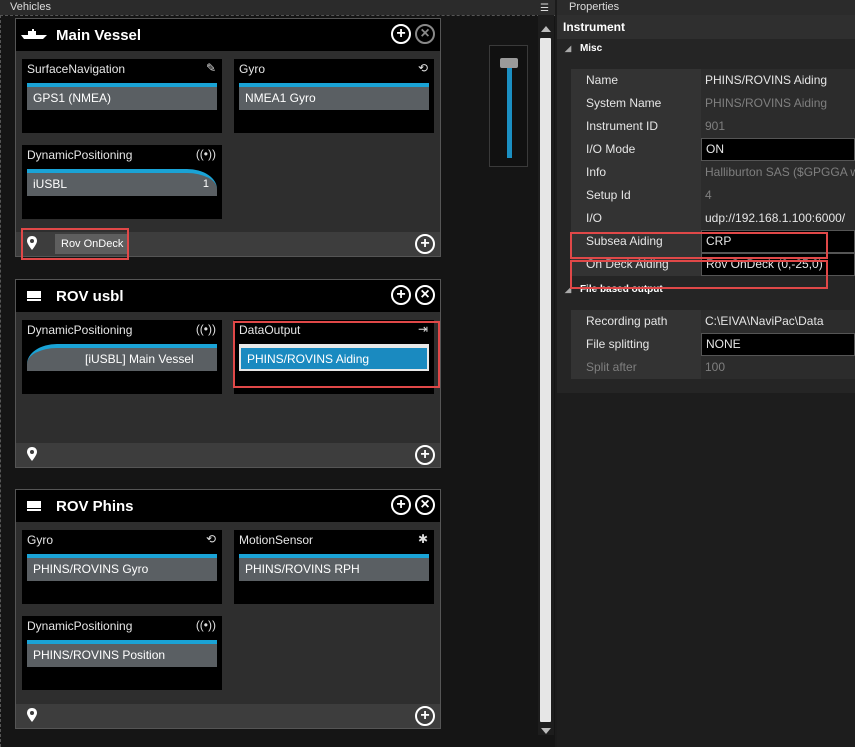 The height and width of the screenshot is (747, 855). What do you see at coordinates (778, 103) in the screenshot?
I see `property-value-system-name: PHINS/ROVINS Aiding` at bounding box center [778, 103].